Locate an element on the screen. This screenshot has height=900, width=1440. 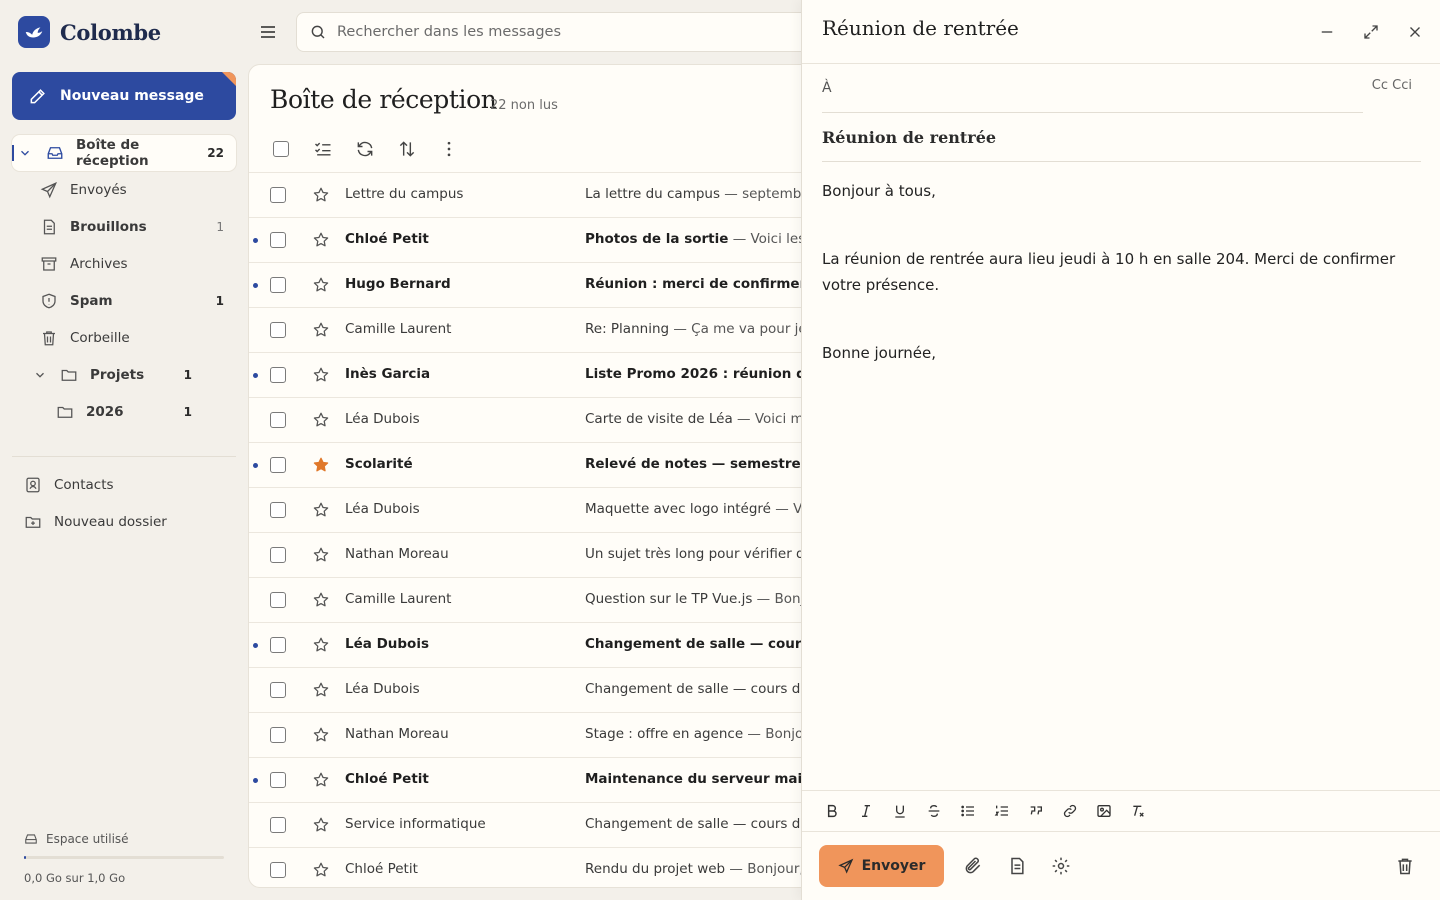
sidebar-item-projets: Projets 1 is located at coordinates (124, 375).